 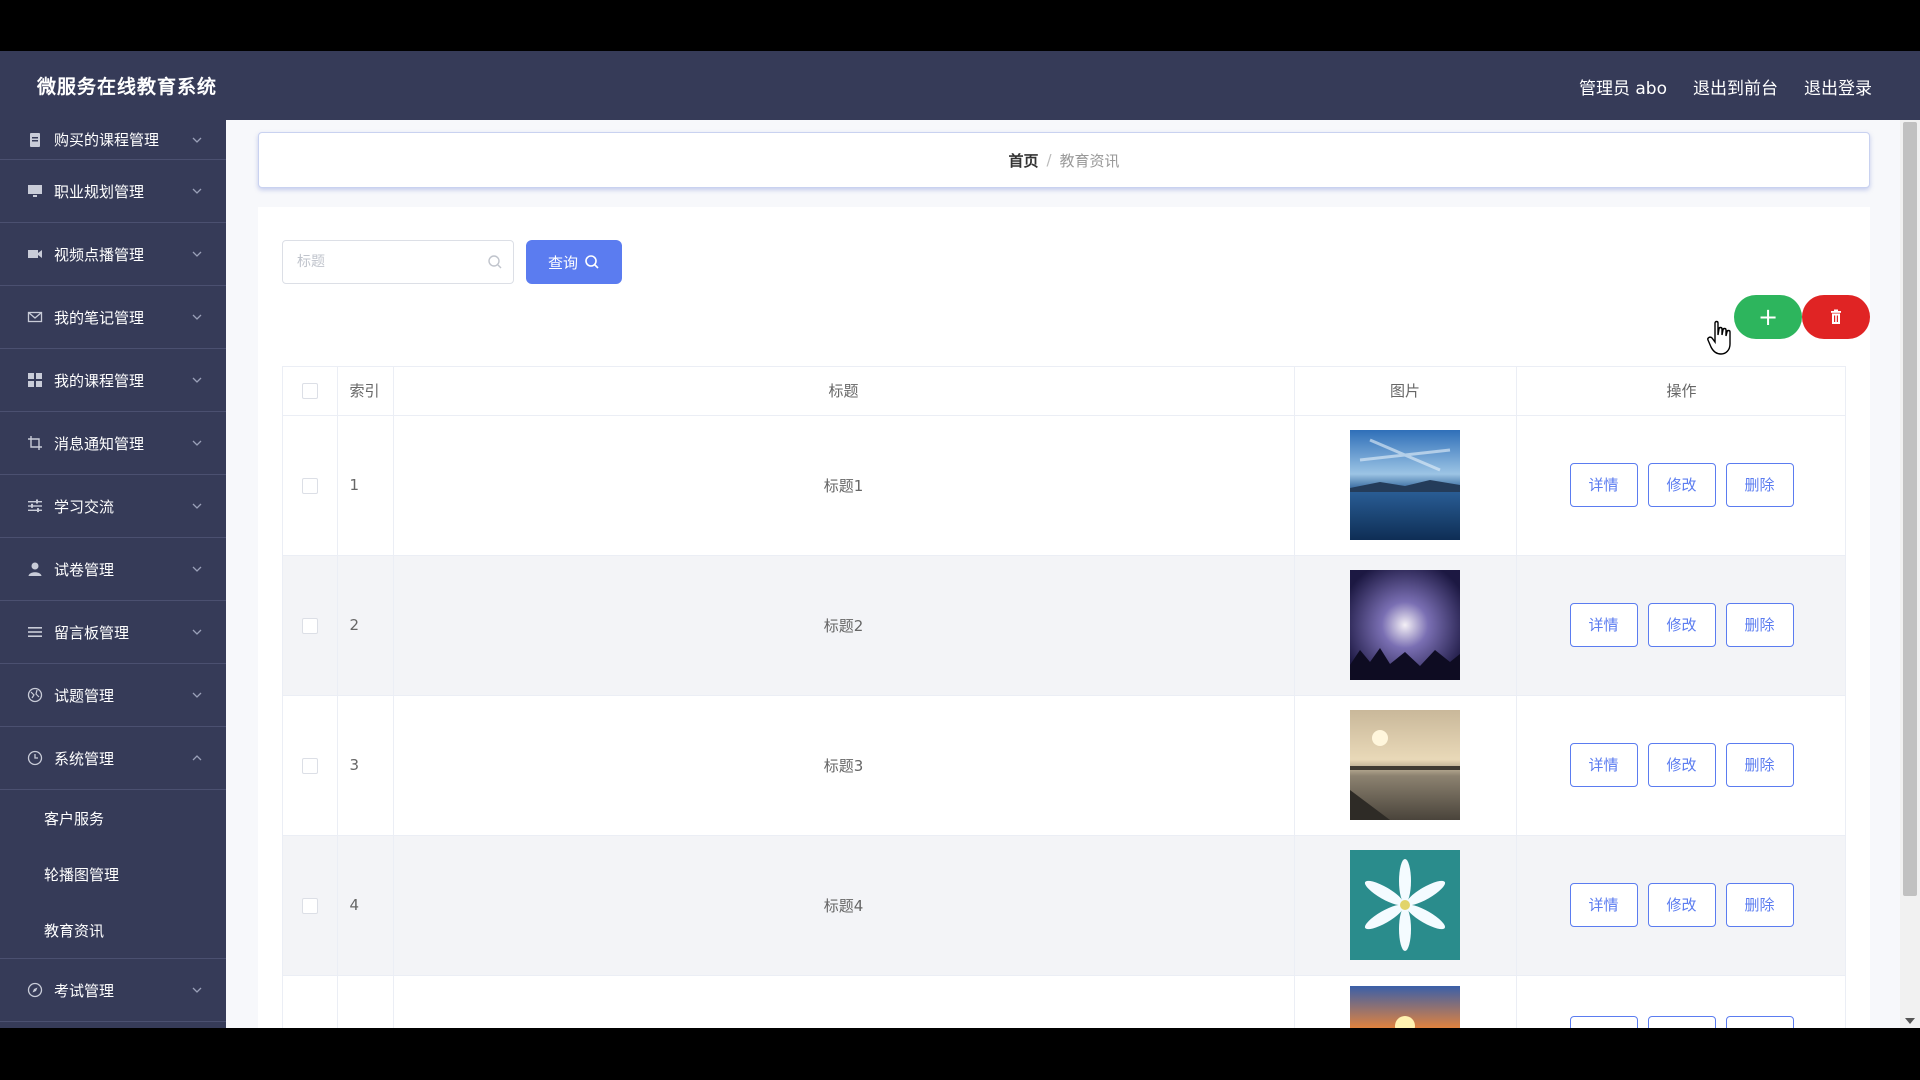 What do you see at coordinates (99, 191) in the screenshot?
I see `sidebar-item-label: 职业规划管理` at bounding box center [99, 191].